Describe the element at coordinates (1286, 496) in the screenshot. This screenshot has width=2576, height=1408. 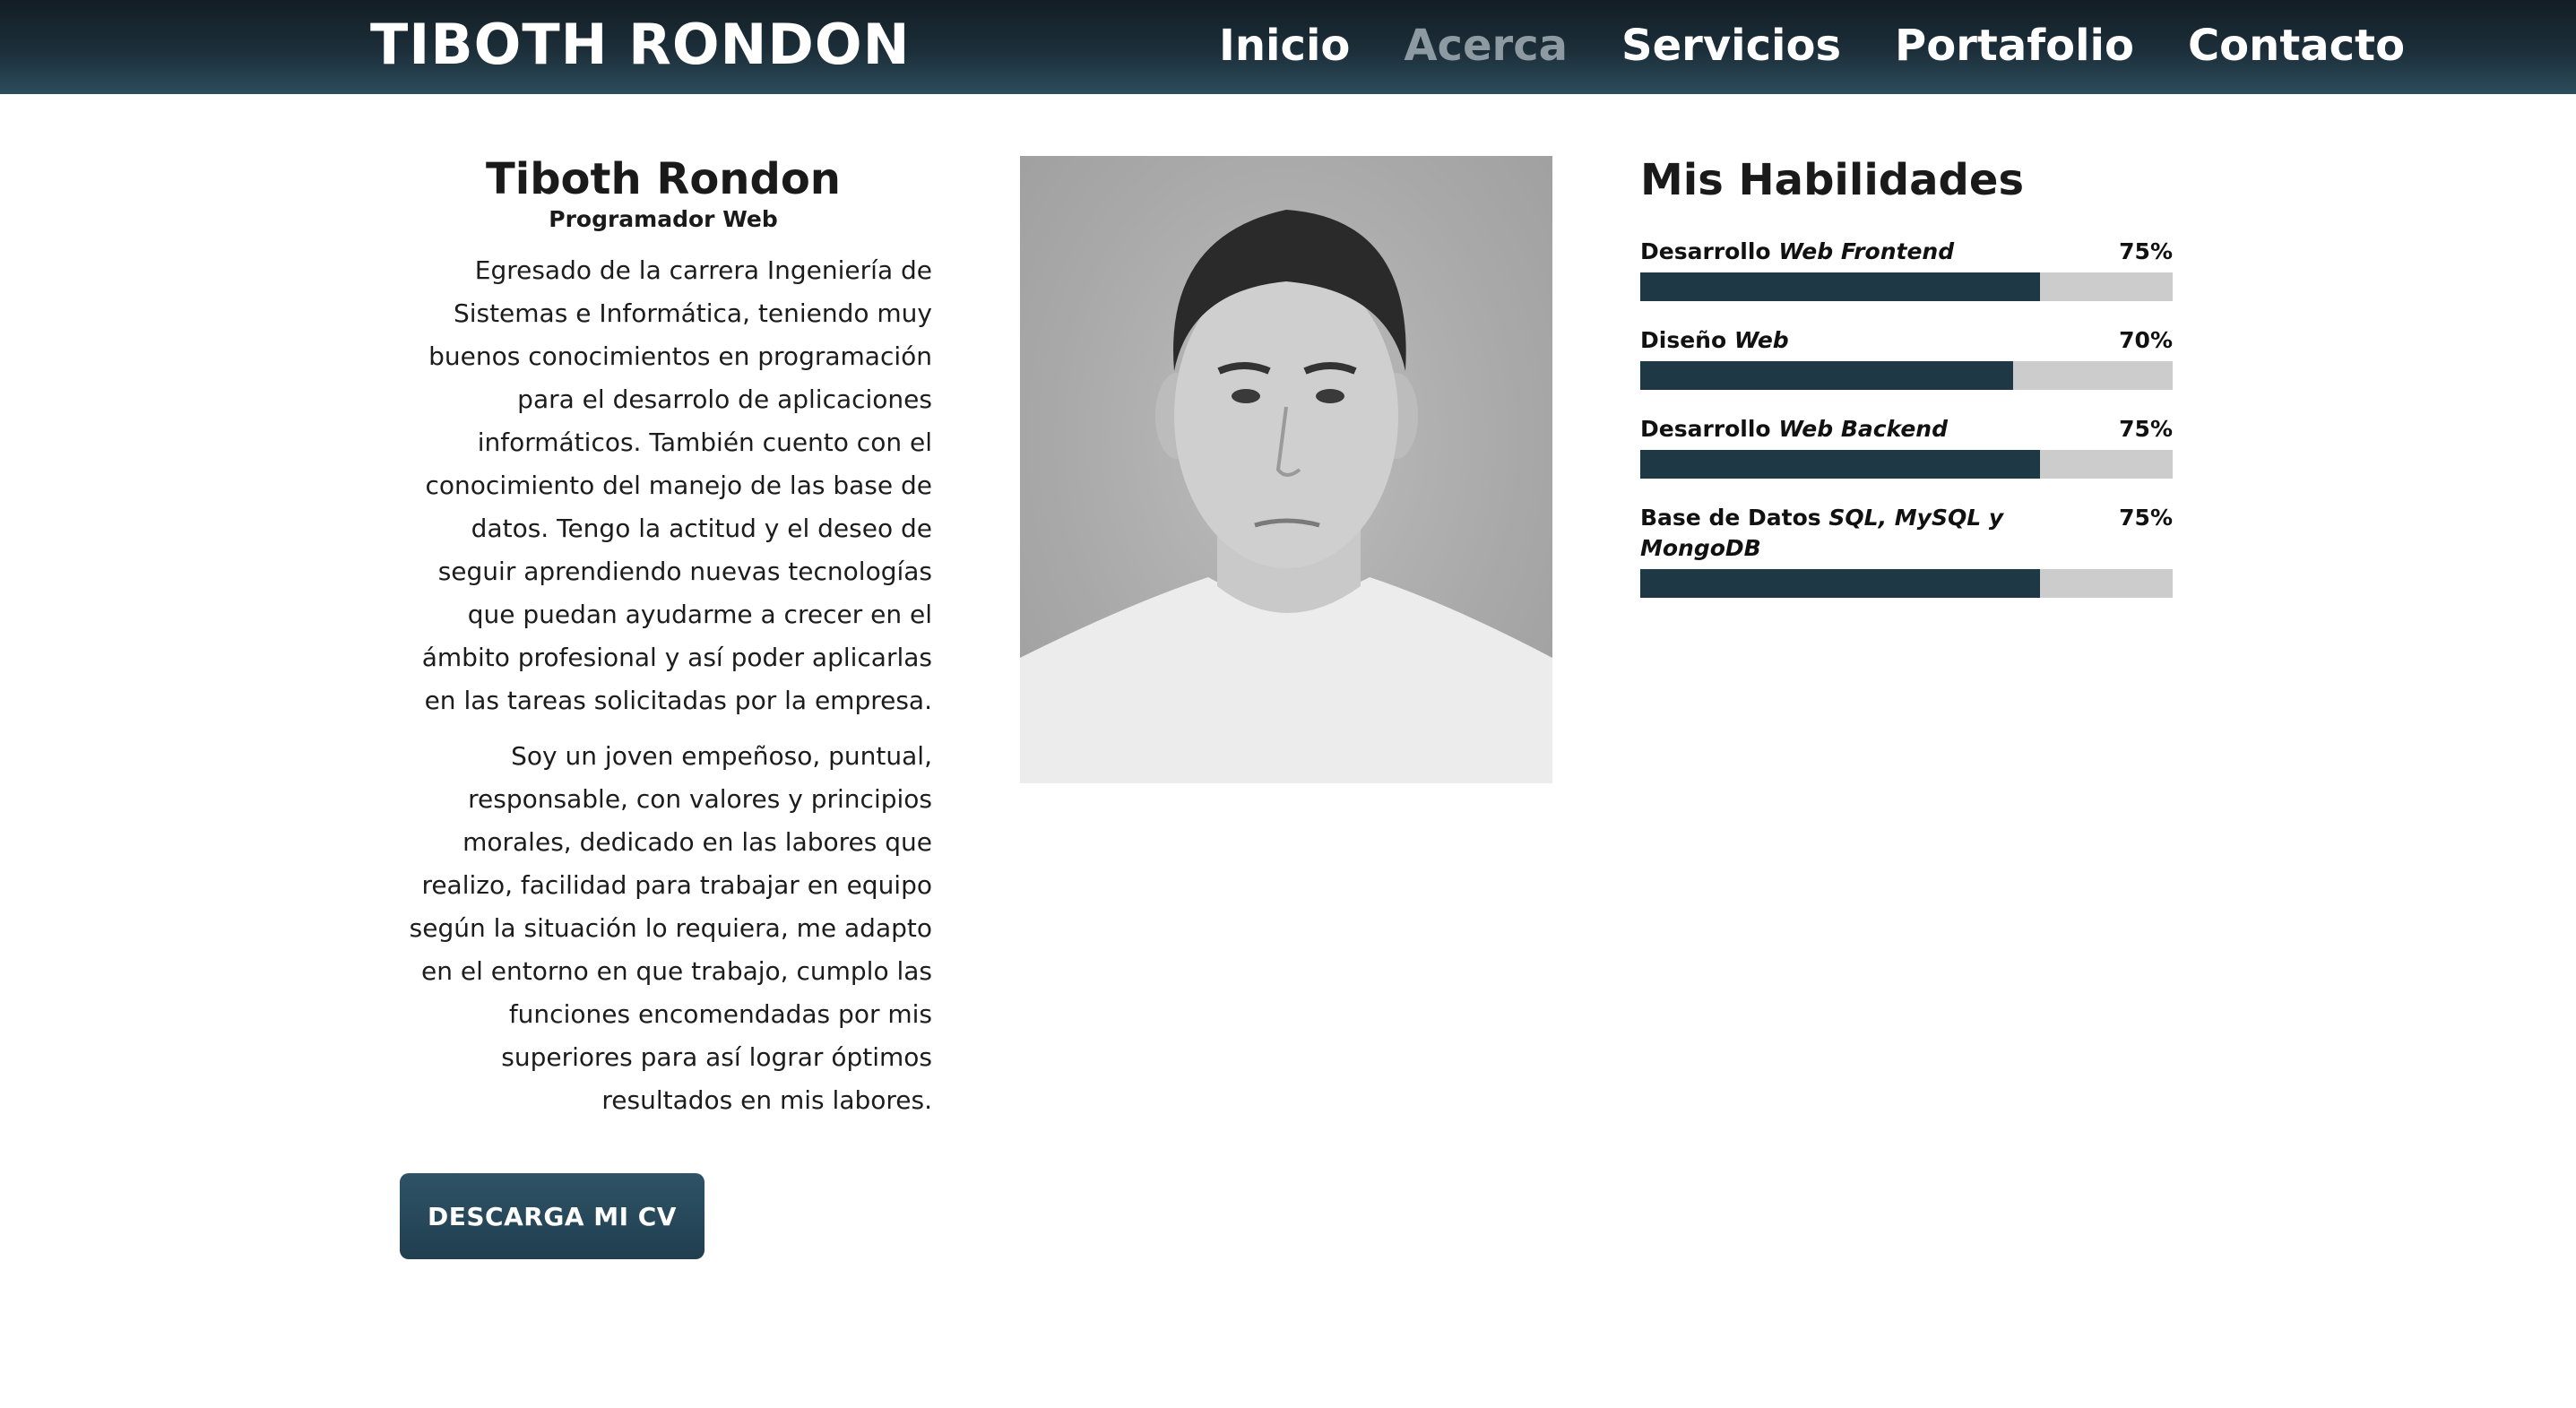
I see `profile-portrait-image` at that location.